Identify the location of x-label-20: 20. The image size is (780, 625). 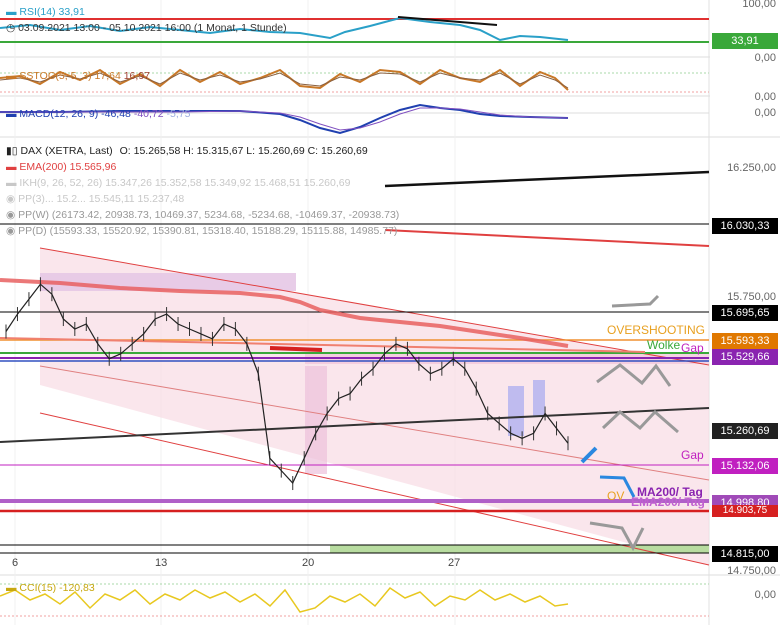
(308, 563).